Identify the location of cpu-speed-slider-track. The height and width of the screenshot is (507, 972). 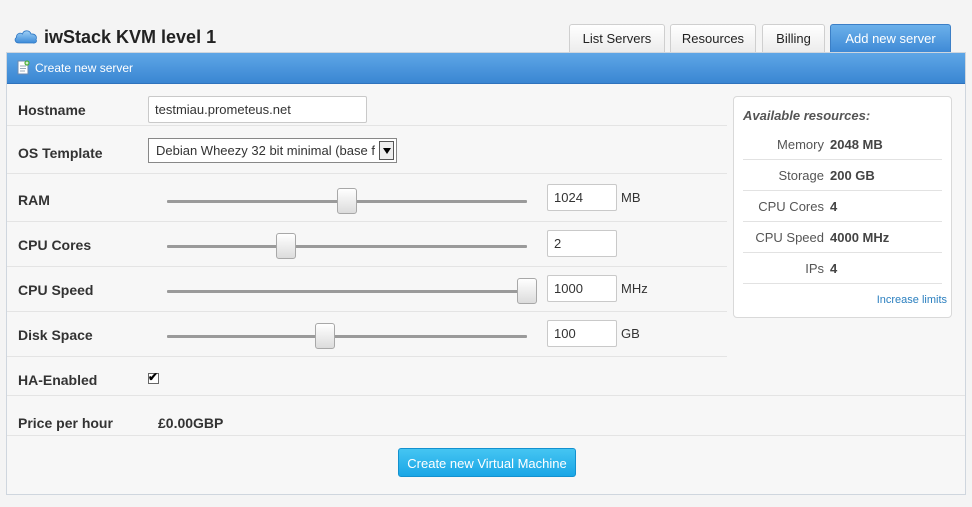
(347, 291).